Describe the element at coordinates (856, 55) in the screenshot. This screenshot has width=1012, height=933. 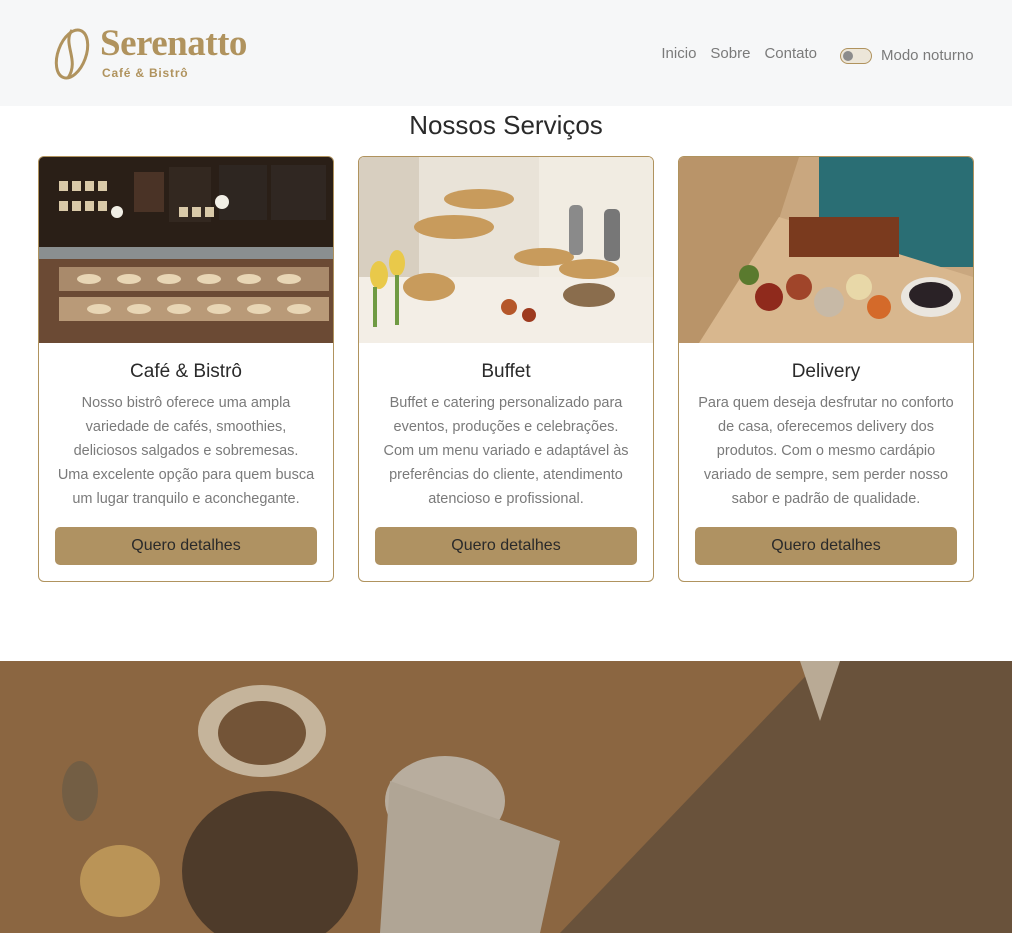
I see `dark-mode-toggle` at that location.